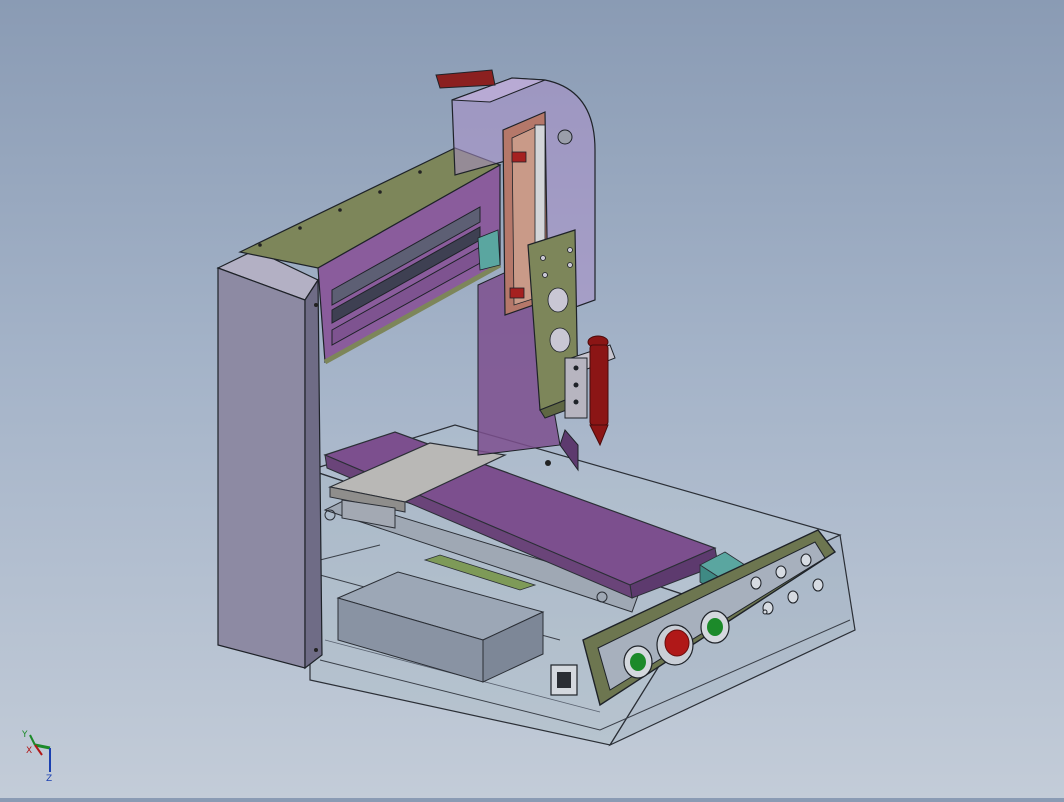 The width and height of the screenshot is (1064, 802). I want to click on emergency-stop-button, so click(675, 645).